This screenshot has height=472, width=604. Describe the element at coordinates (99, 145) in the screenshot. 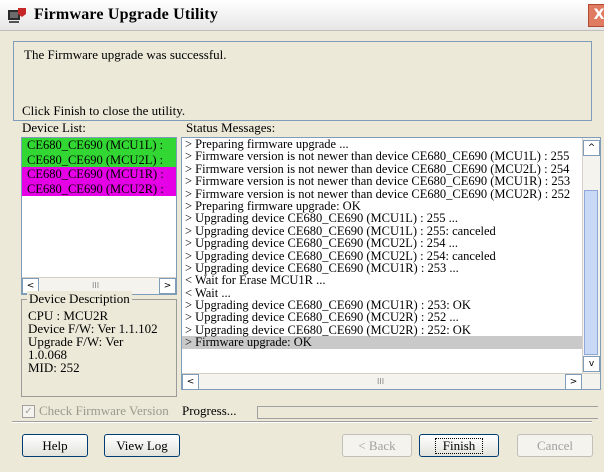

I see `device-list-item: CE680_CE690 (MCU1L) :` at that location.